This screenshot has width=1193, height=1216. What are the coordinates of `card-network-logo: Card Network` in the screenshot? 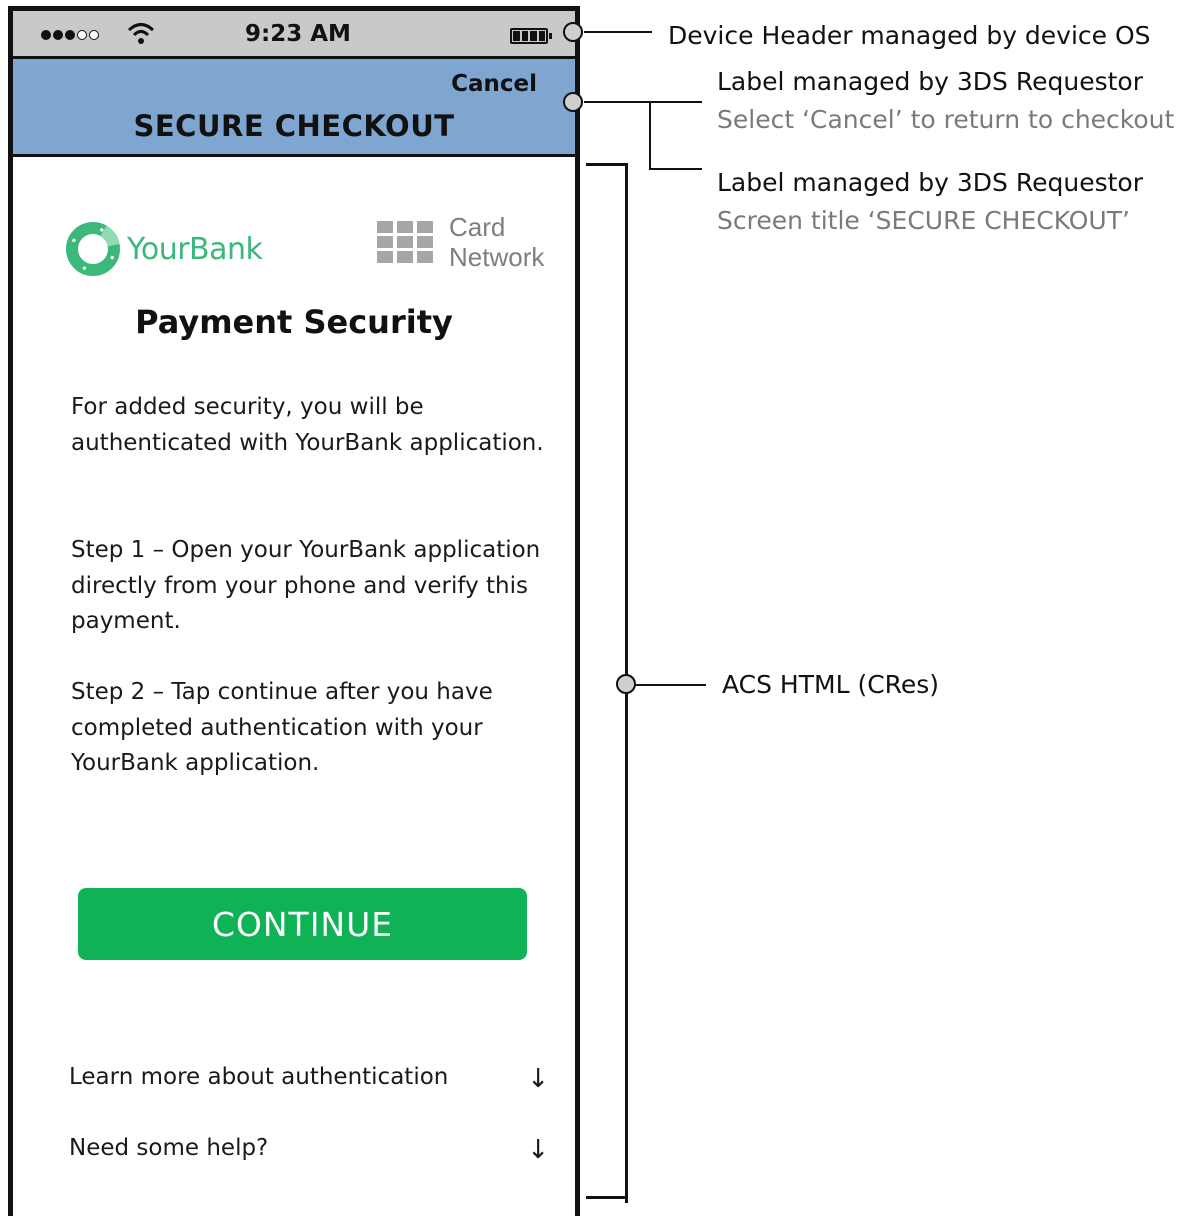 It's located at (460, 242).